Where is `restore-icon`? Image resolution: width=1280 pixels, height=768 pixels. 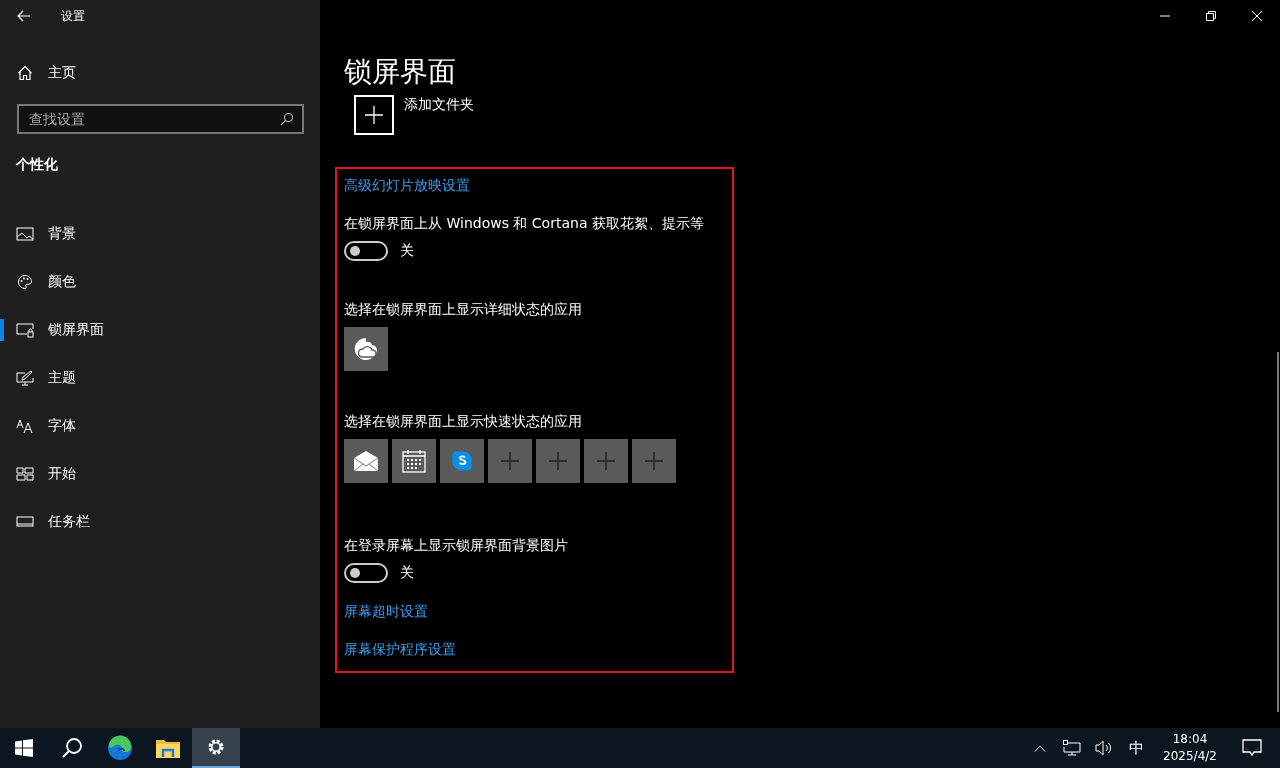
restore-icon is located at coordinates (1211, 16).